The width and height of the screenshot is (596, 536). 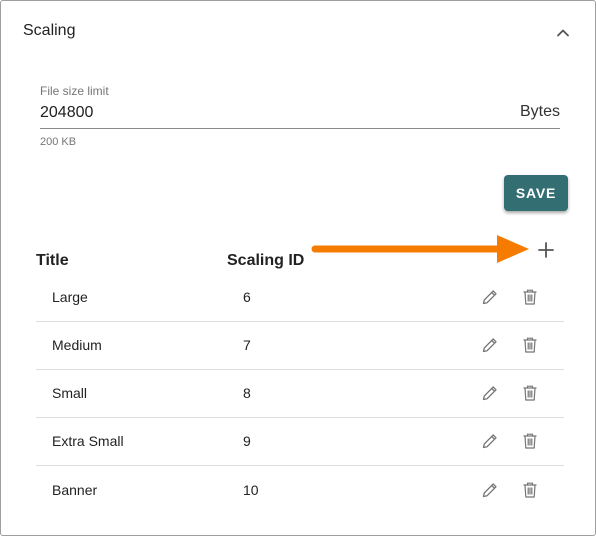 What do you see at coordinates (77, 345) in the screenshot?
I see `row-title: Medium` at bounding box center [77, 345].